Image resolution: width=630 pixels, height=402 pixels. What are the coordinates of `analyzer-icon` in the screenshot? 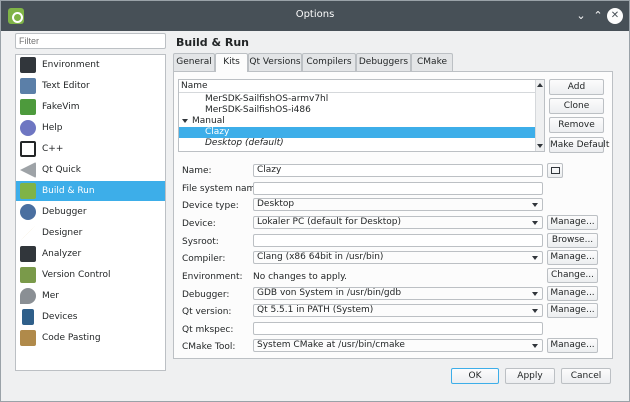 It's located at (28, 254).